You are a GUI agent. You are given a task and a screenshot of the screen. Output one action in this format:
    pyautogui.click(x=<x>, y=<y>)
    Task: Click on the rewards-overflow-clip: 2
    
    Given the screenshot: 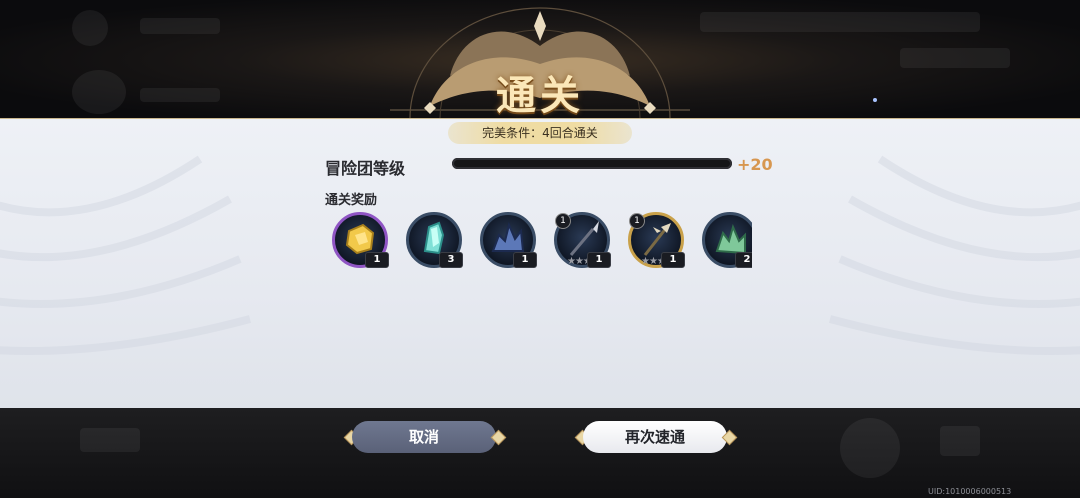 What is the action you would take?
    pyautogui.click(x=727, y=241)
    